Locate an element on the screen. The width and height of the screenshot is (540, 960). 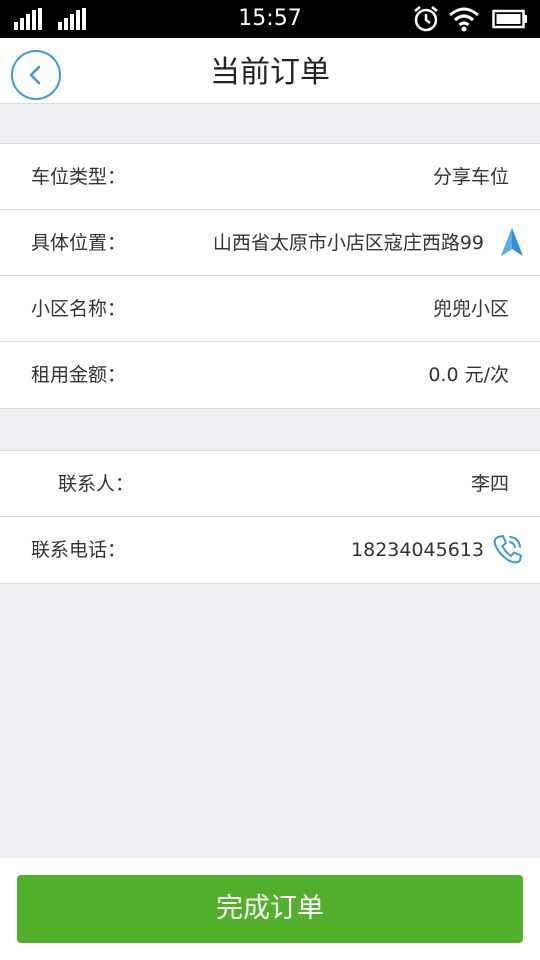
parking-type-row: 车位类型： 分享车位 is located at coordinates (270, 177).